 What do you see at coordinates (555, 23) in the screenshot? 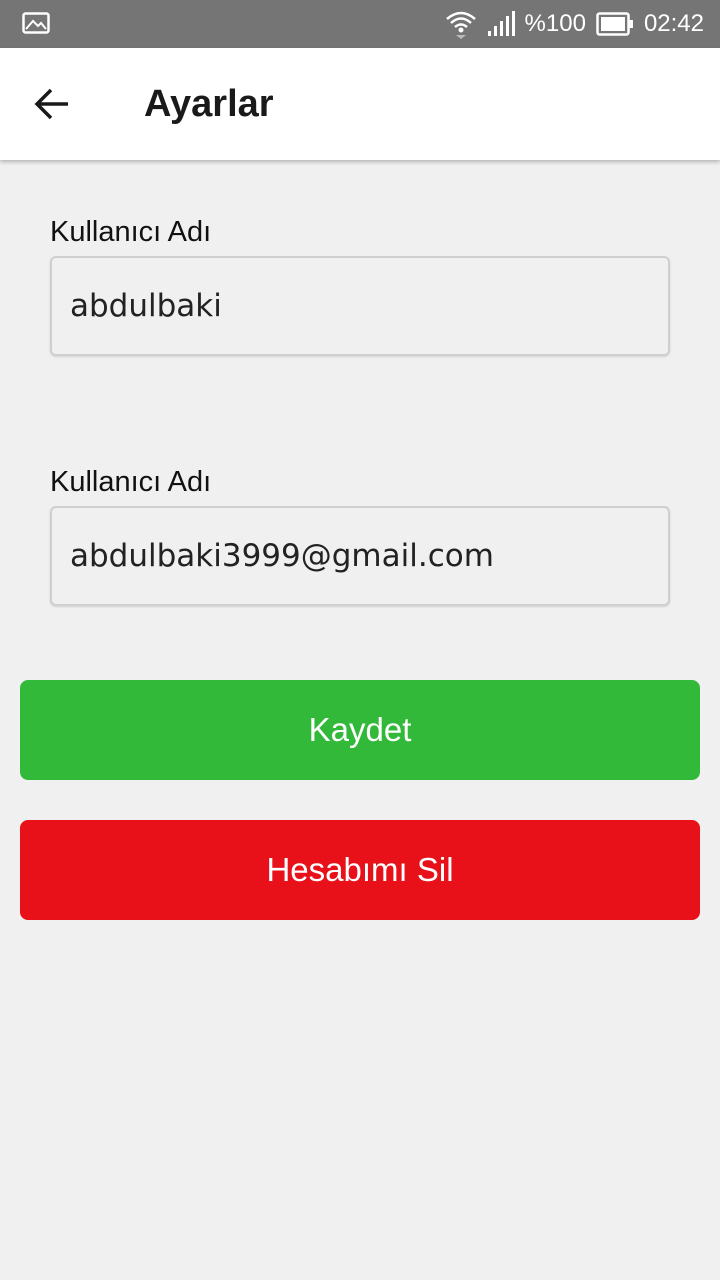
I see `battery-text: %100` at bounding box center [555, 23].